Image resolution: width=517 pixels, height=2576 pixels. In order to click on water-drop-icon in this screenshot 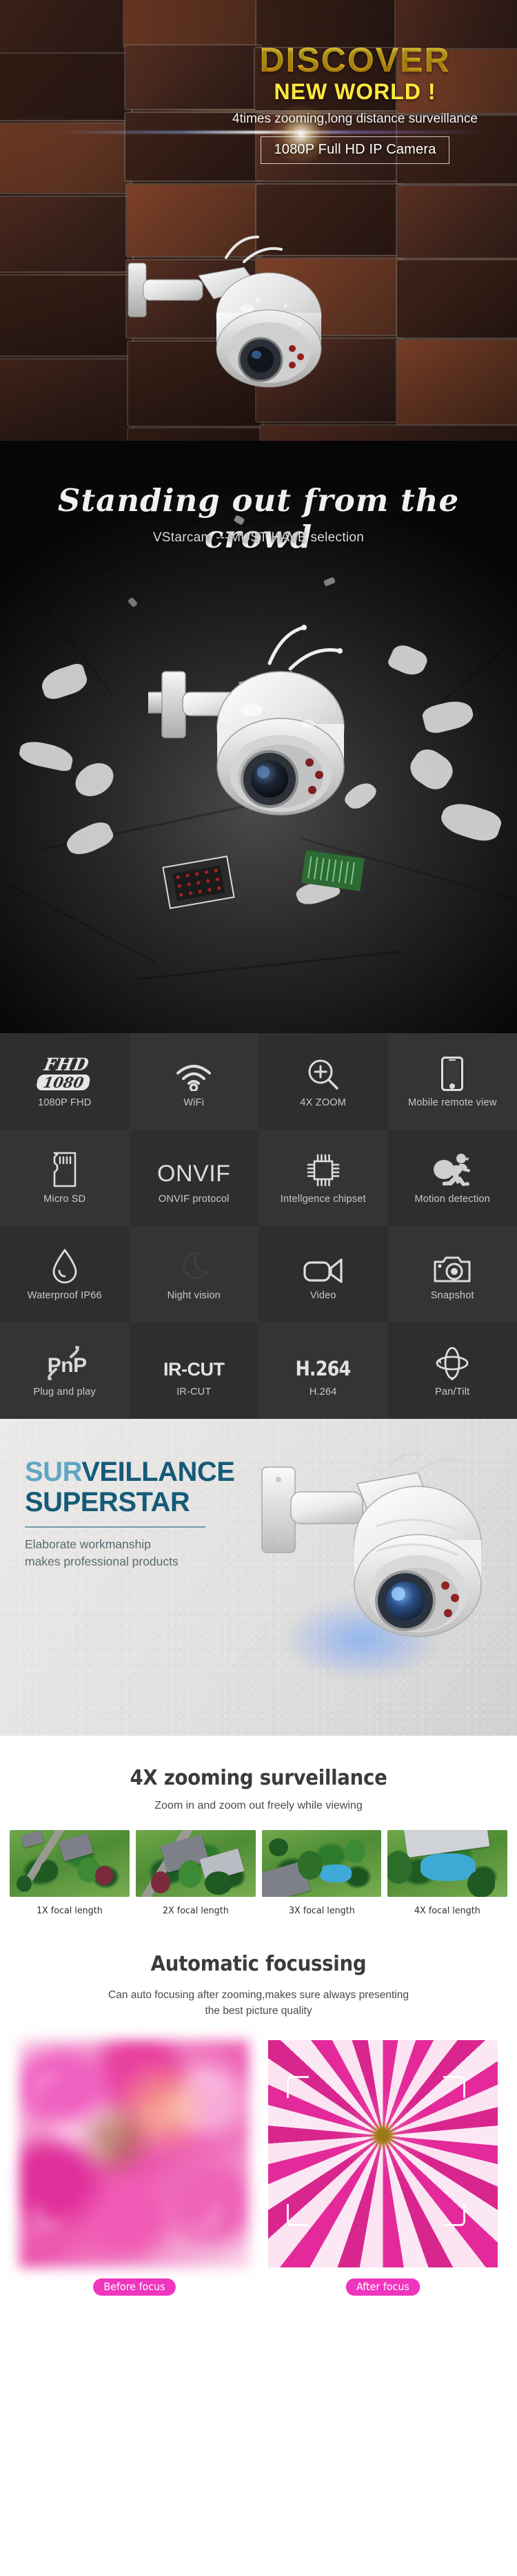, I will do `click(65, 1266)`.